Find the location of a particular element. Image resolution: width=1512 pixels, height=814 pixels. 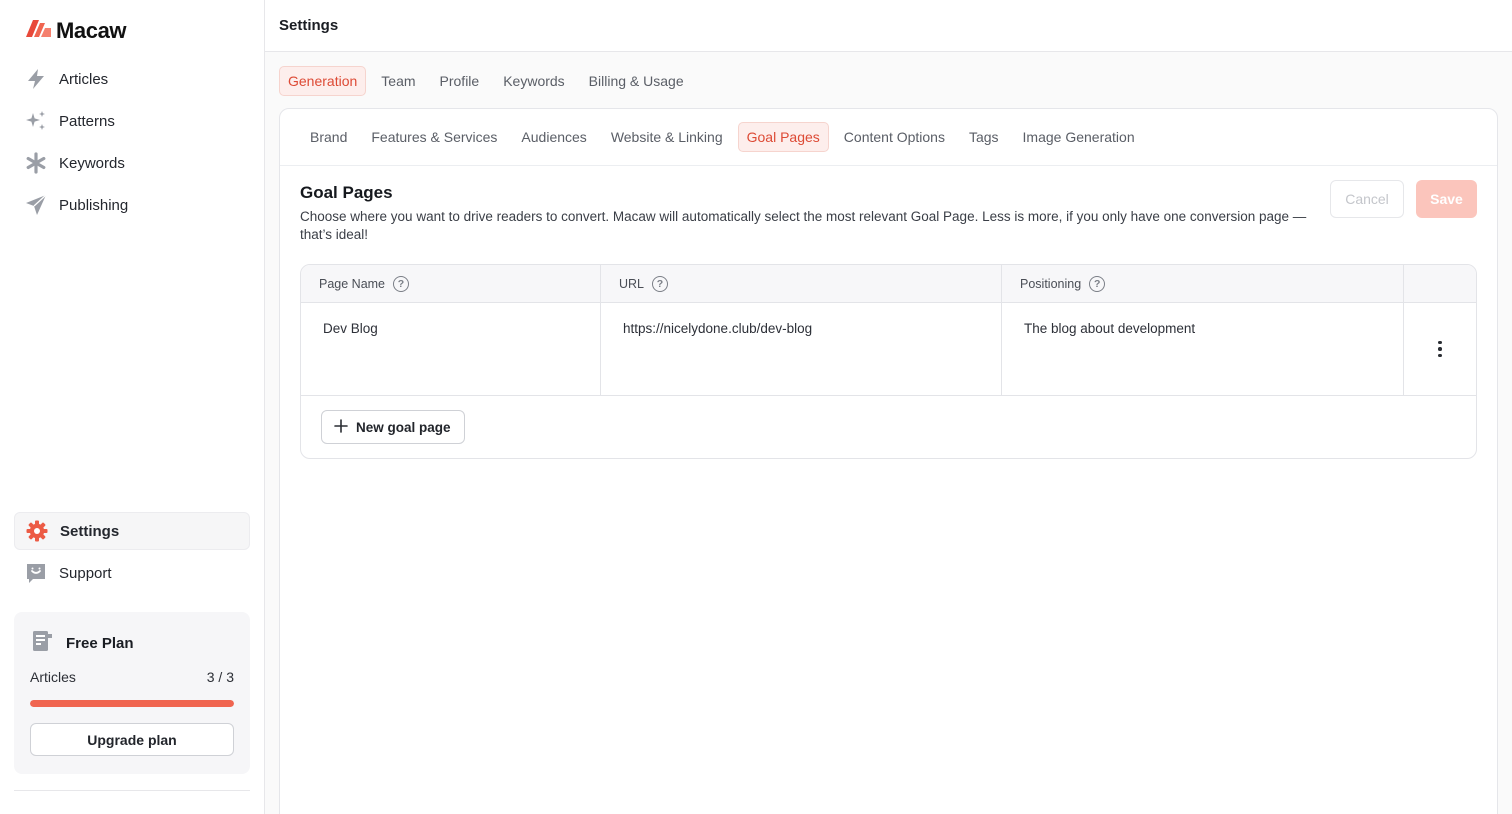

tab-brand: Brand is located at coordinates (328, 137).